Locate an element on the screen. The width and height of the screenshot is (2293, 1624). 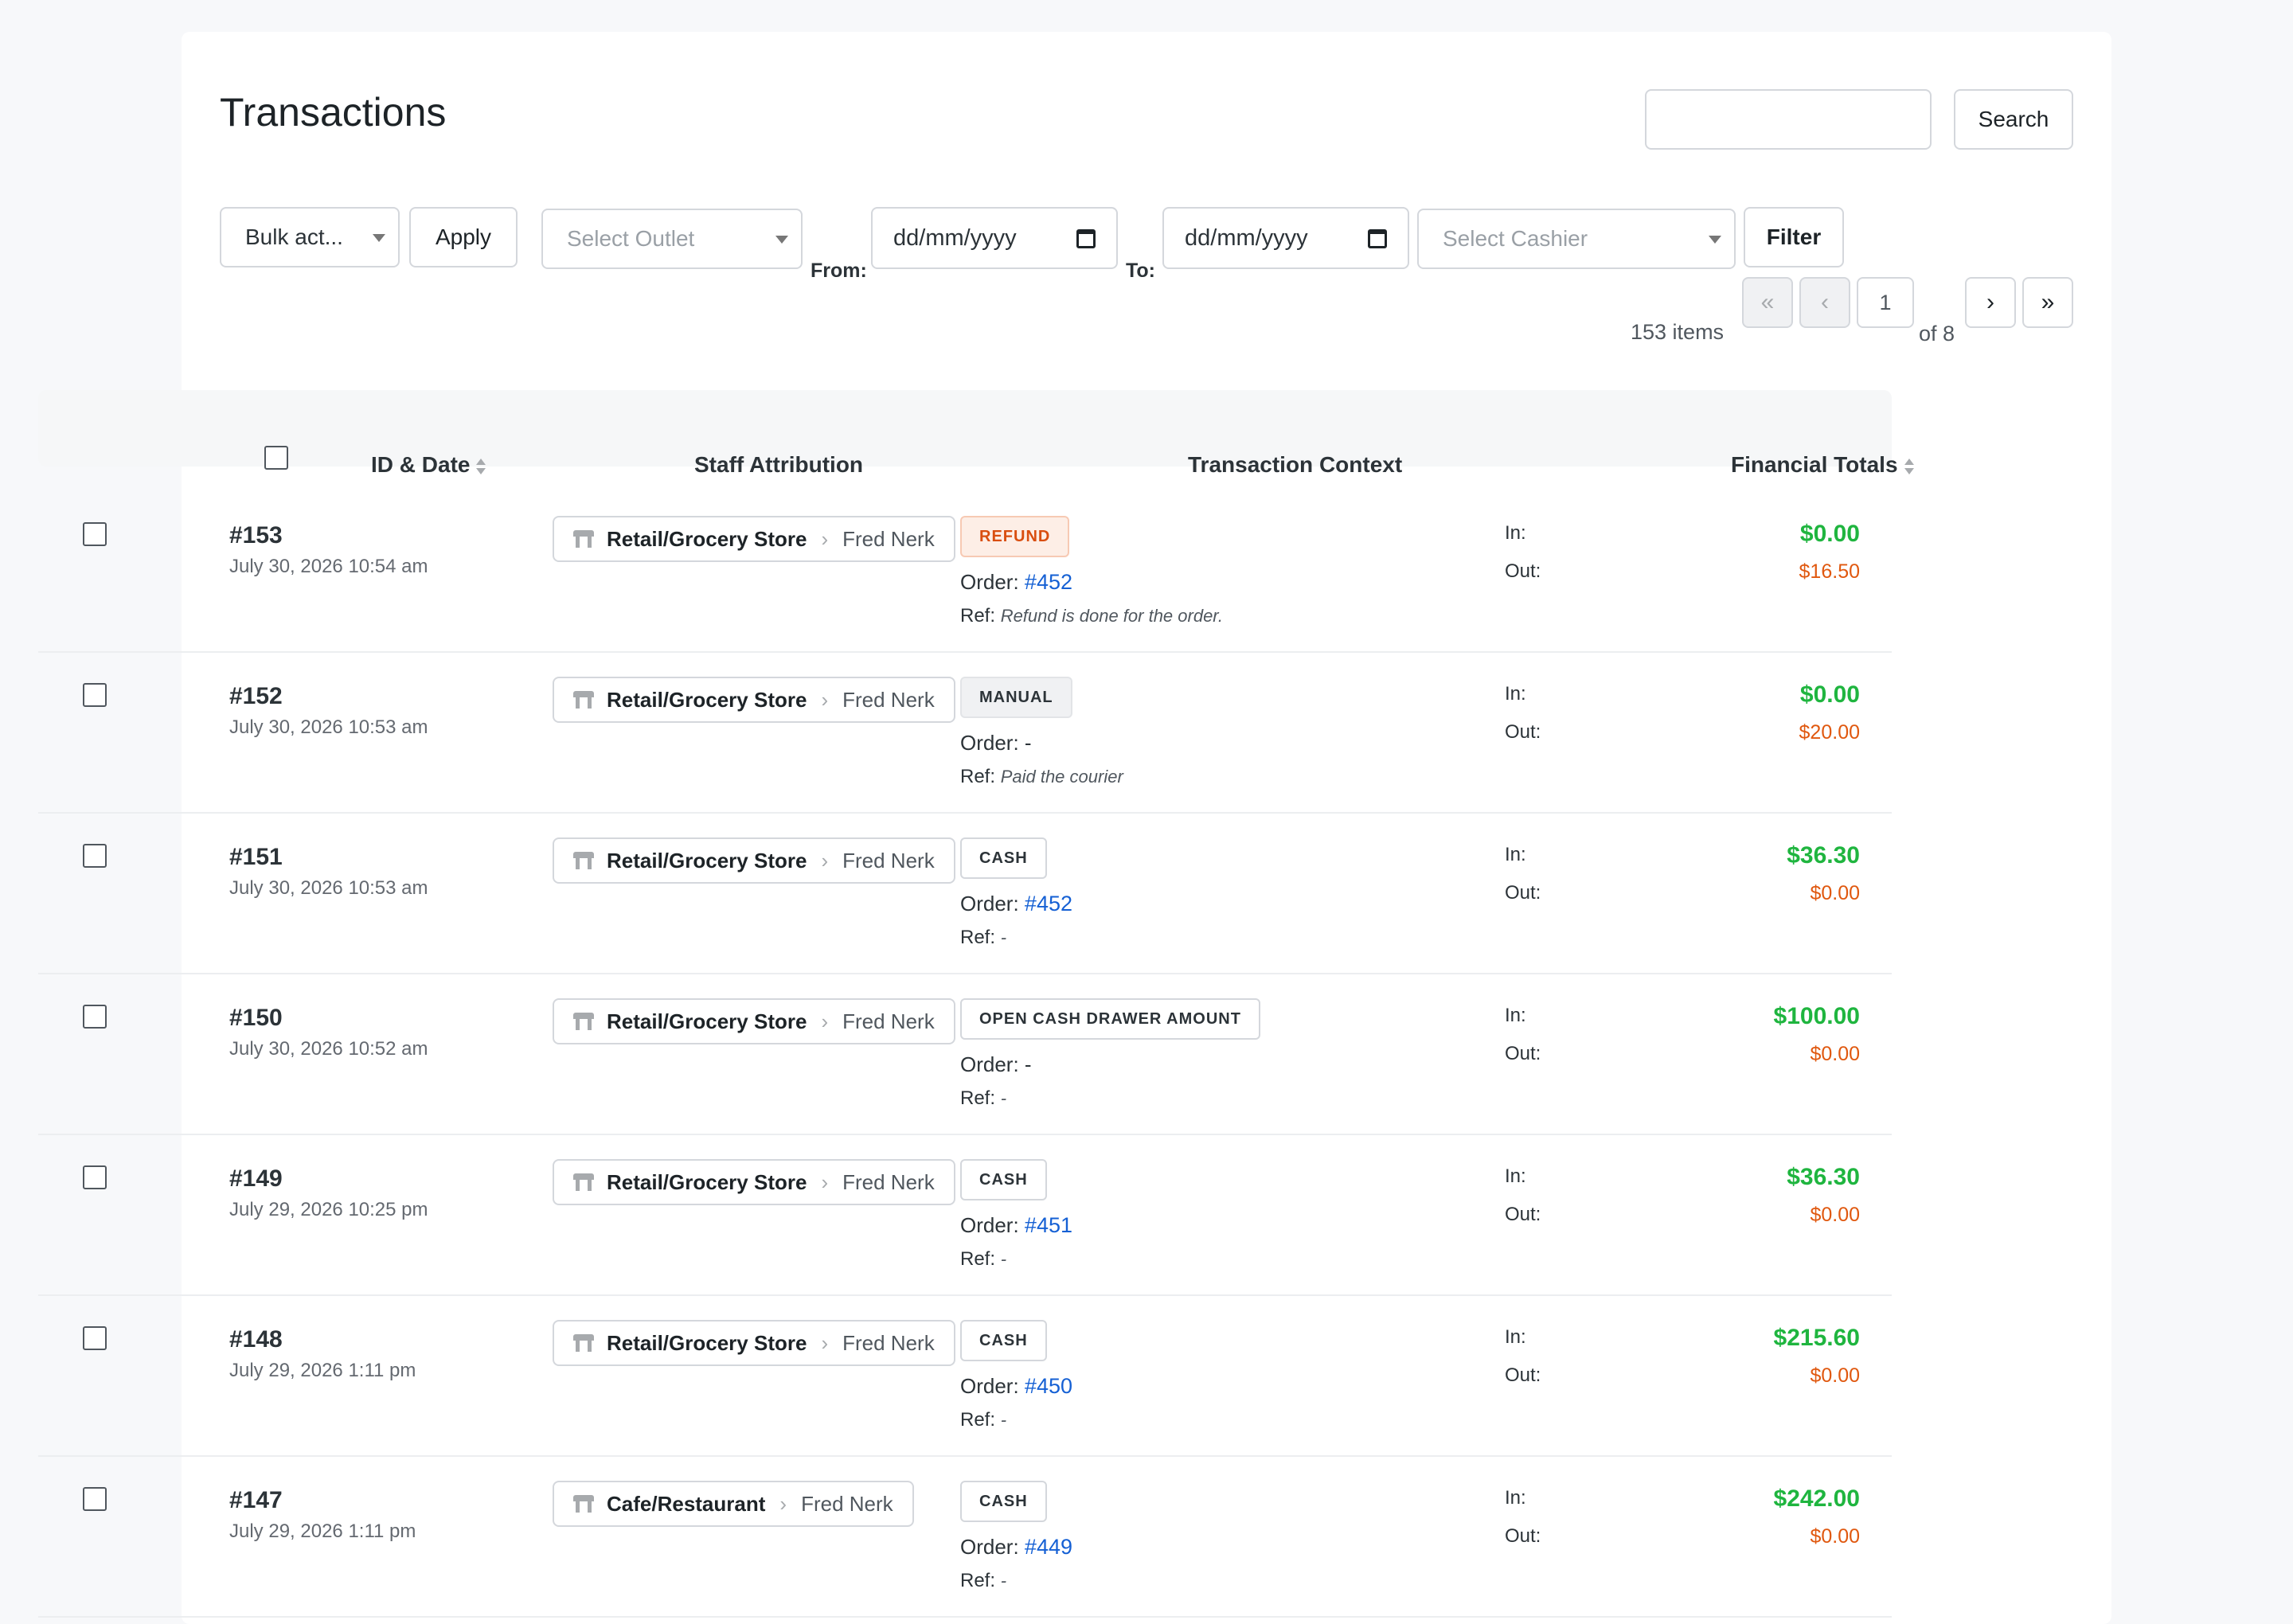
sort-icon is located at coordinates (1909, 466).